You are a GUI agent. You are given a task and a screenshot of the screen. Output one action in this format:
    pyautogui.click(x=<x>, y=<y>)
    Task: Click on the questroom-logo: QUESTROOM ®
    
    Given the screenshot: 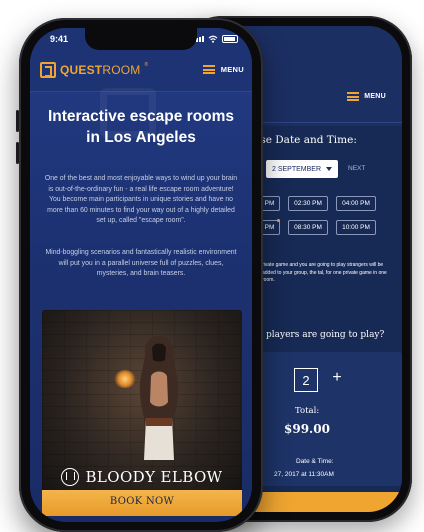 What is the action you would take?
    pyautogui.click(x=94, y=70)
    